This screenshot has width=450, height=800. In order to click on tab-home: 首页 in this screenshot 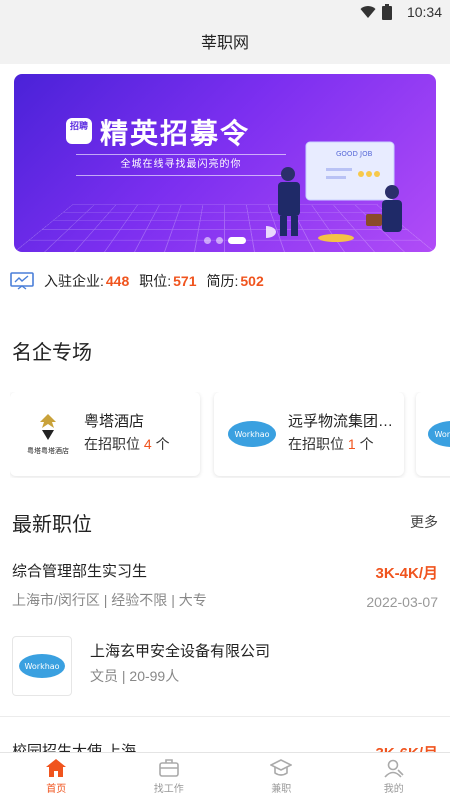, I will do `click(56, 776)`.